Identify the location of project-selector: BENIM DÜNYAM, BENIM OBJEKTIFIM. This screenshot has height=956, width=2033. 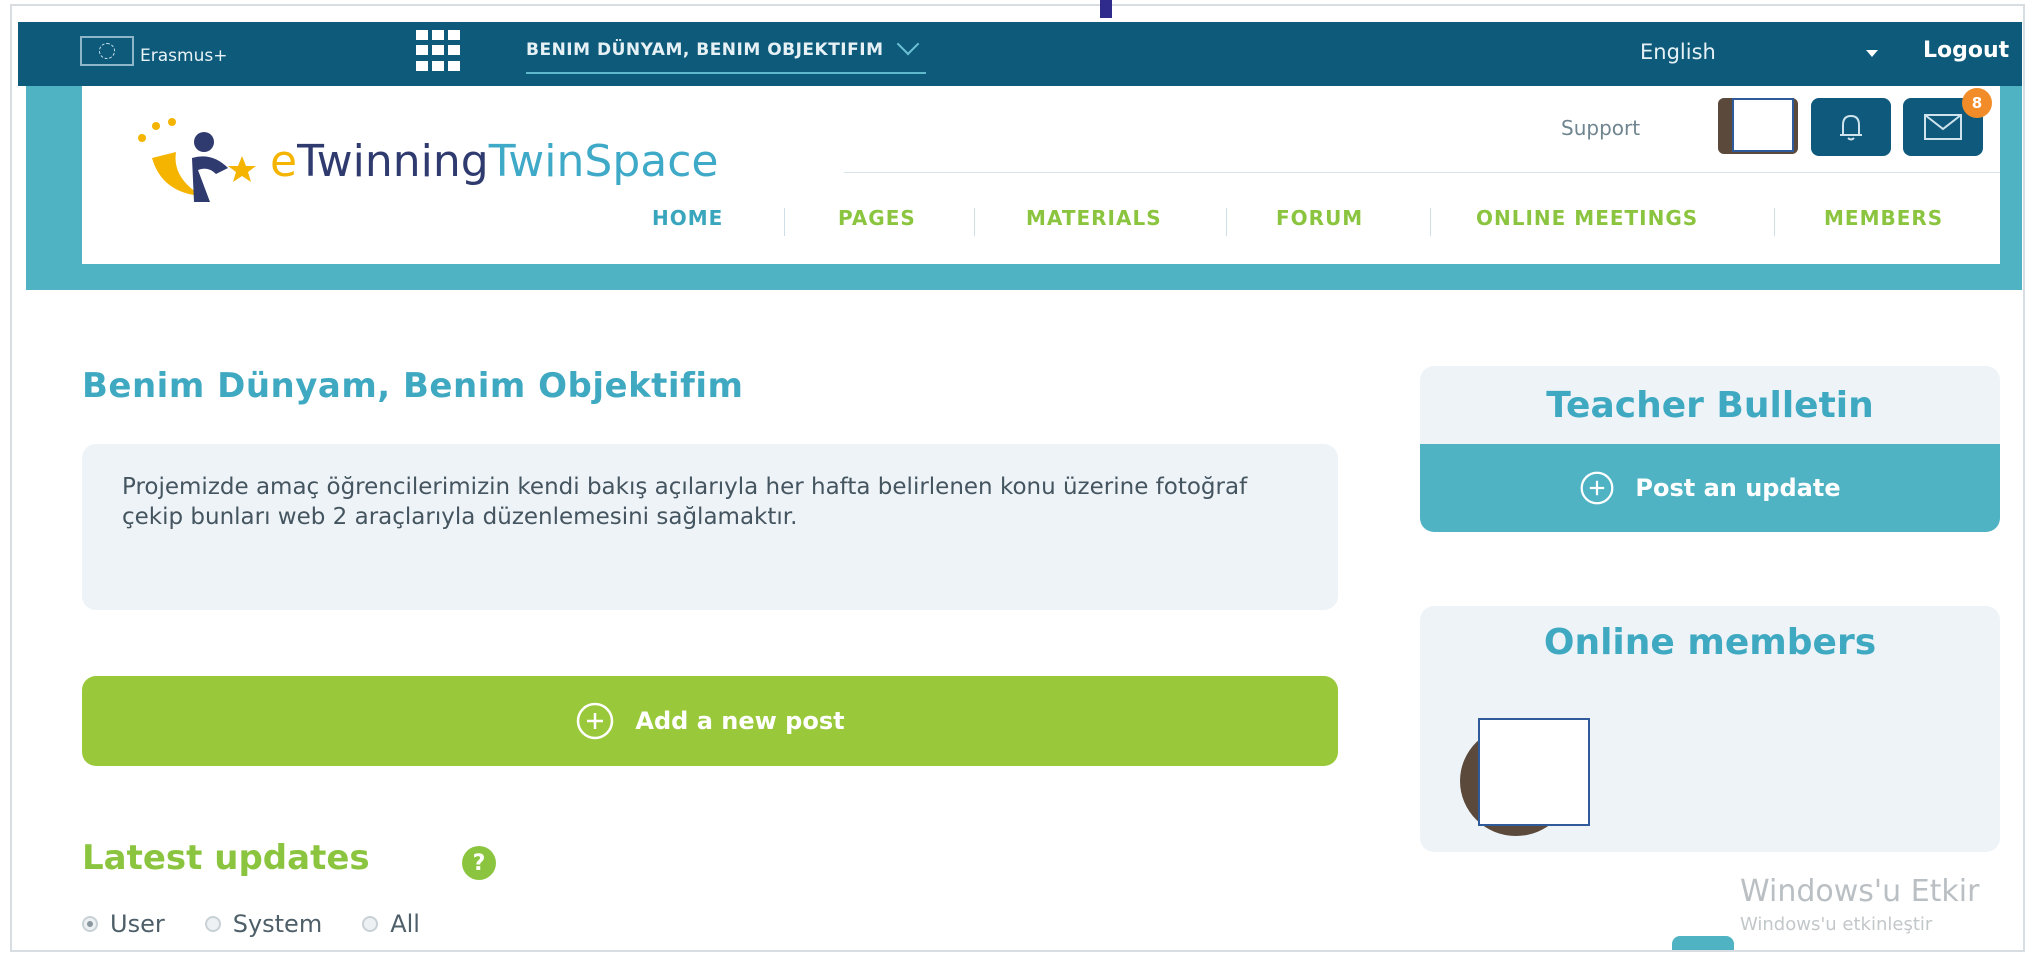
(726, 53).